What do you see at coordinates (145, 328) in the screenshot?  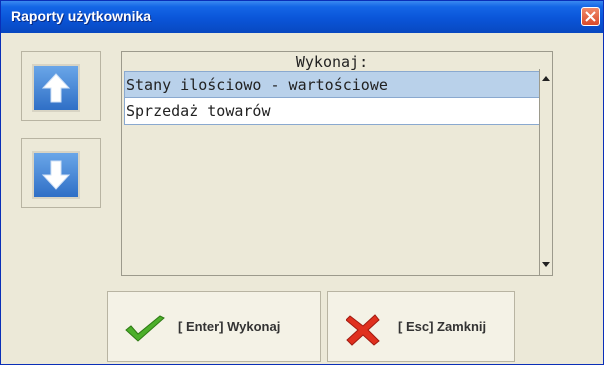 I see `checkmark-icon` at bounding box center [145, 328].